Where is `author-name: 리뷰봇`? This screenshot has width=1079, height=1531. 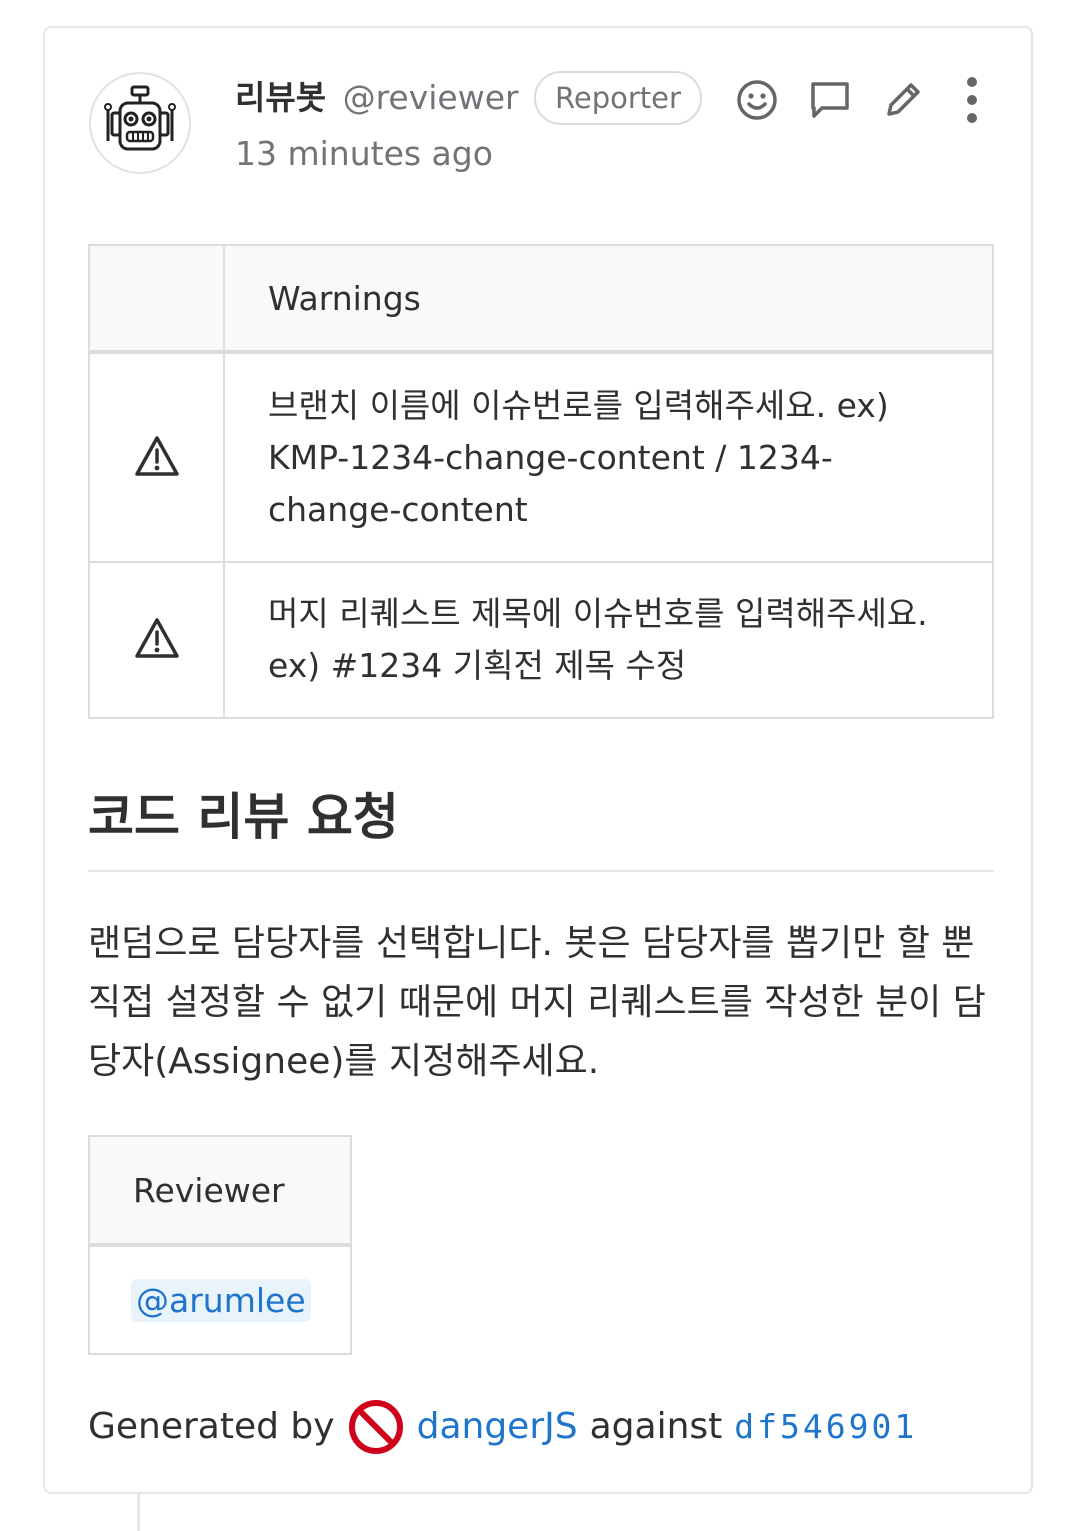
author-name: 리뷰봇 is located at coordinates (280, 97).